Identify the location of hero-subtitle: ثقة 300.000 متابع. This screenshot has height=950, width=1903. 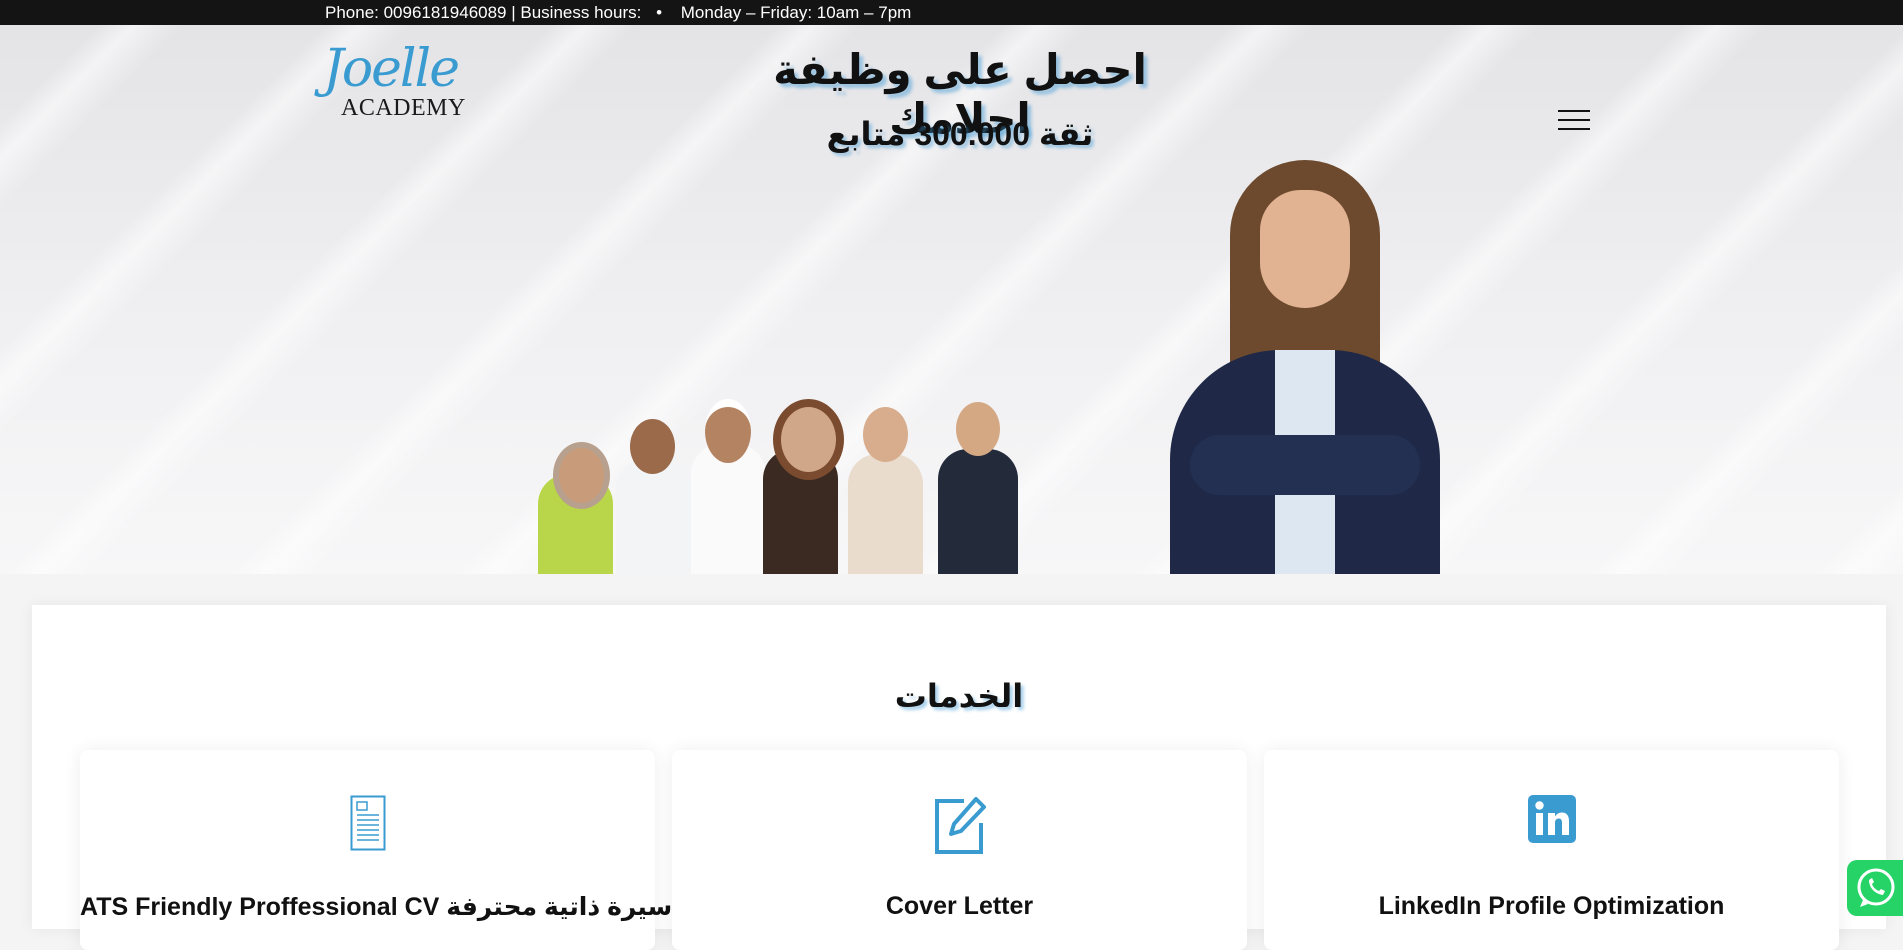
(960, 134).